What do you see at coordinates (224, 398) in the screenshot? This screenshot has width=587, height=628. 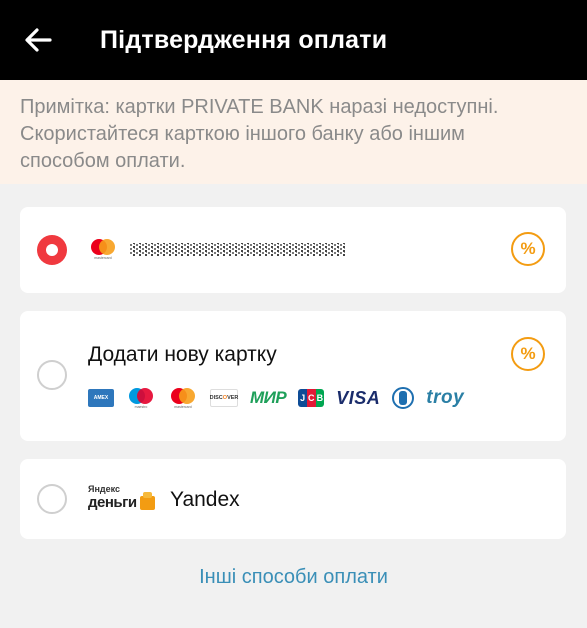 I see `discover-icon: DISC O VER` at bounding box center [224, 398].